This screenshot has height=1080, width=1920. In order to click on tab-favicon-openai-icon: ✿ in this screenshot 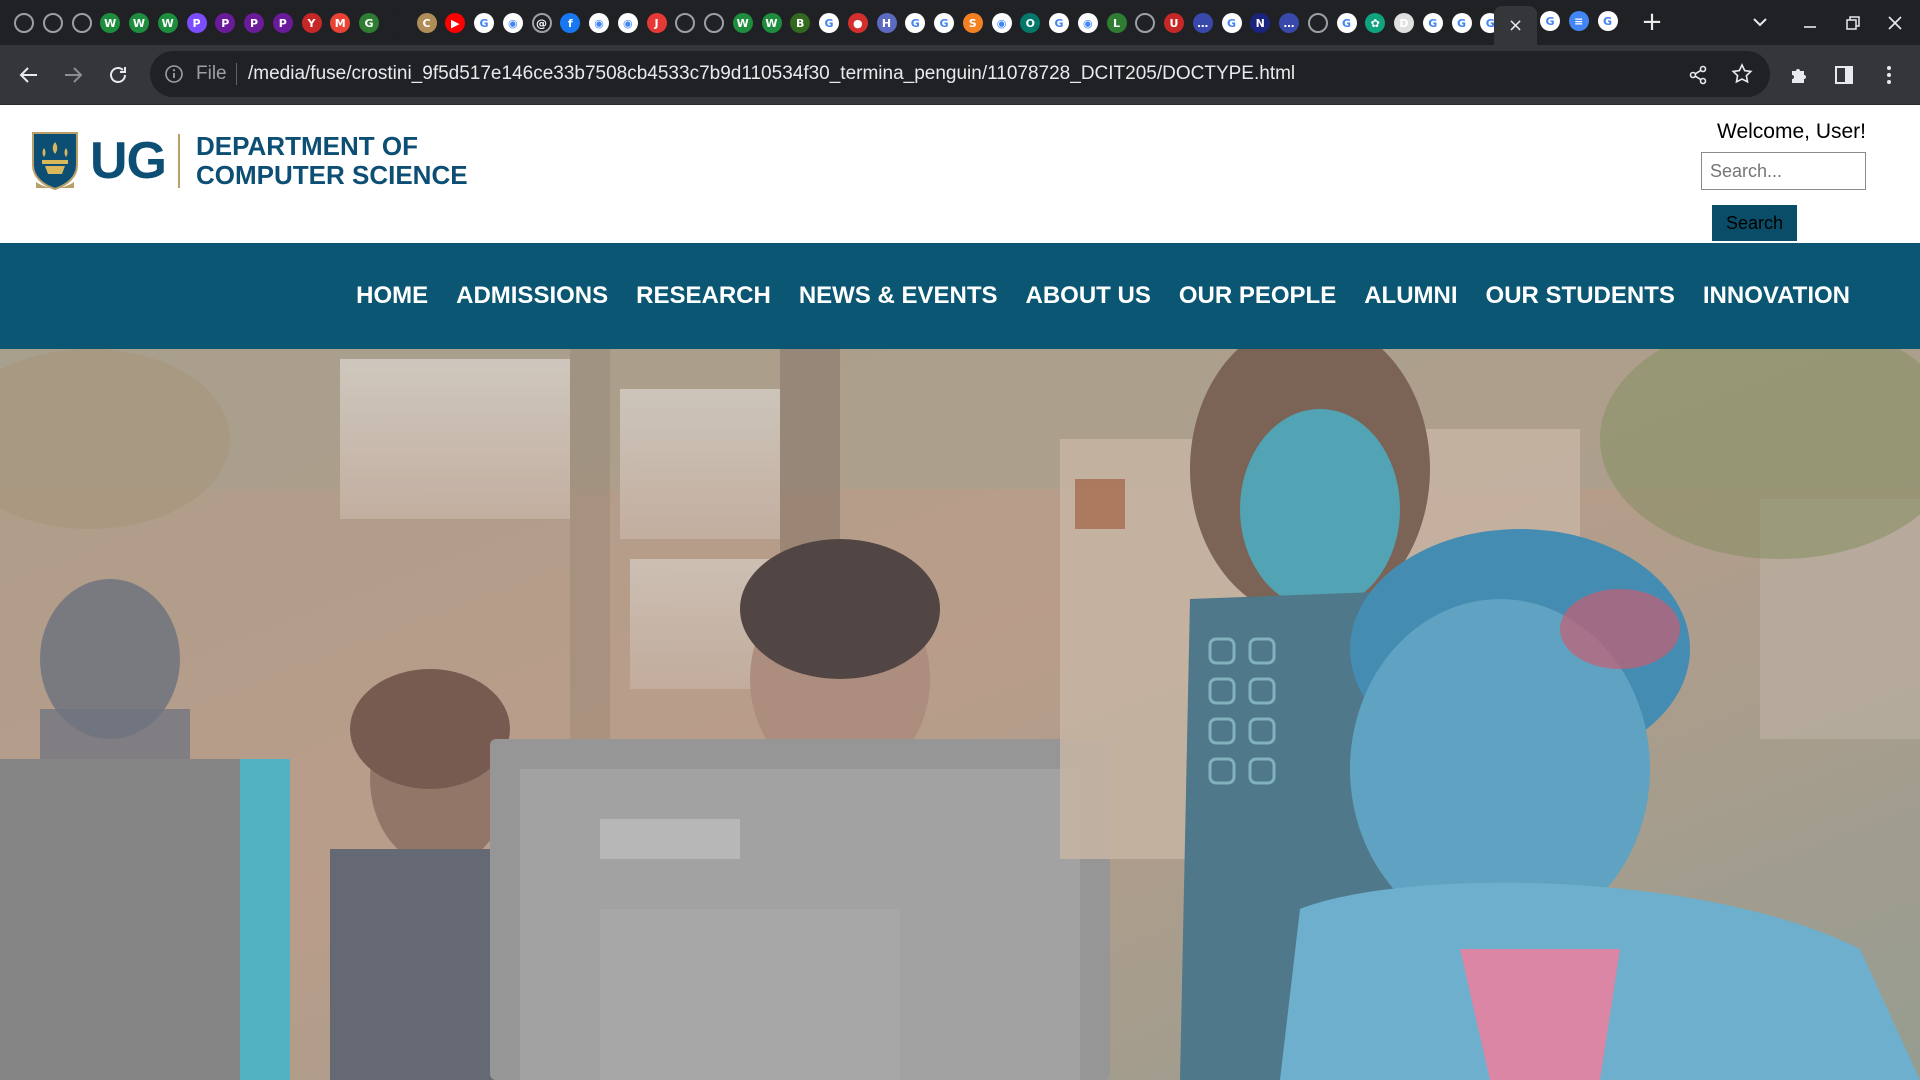, I will do `click(1375, 23)`.